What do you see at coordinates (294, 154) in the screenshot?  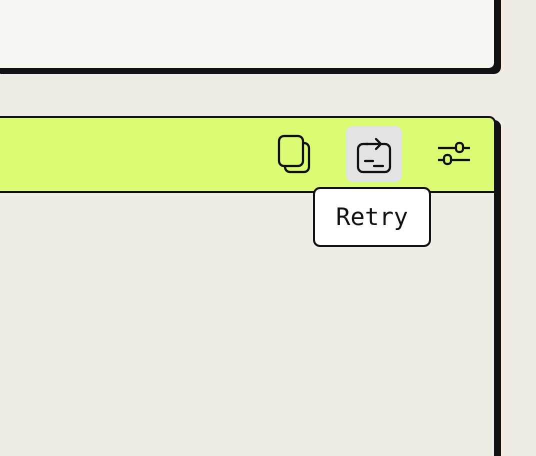 I see `copy-icon` at bounding box center [294, 154].